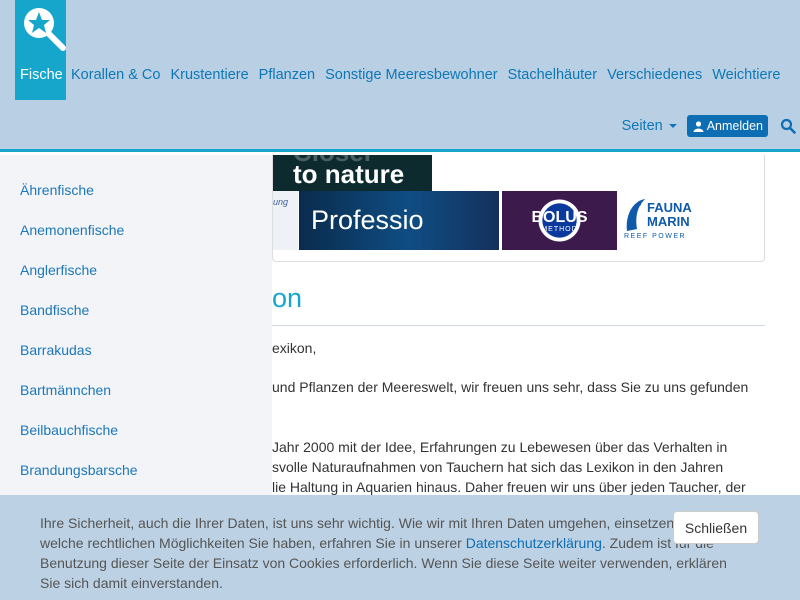 This screenshot has width=800, height=600. Describe the element at coordinates (287, 77) in the screenshot. I see `nav-item-pflanzen: Pflanzen` at that location.